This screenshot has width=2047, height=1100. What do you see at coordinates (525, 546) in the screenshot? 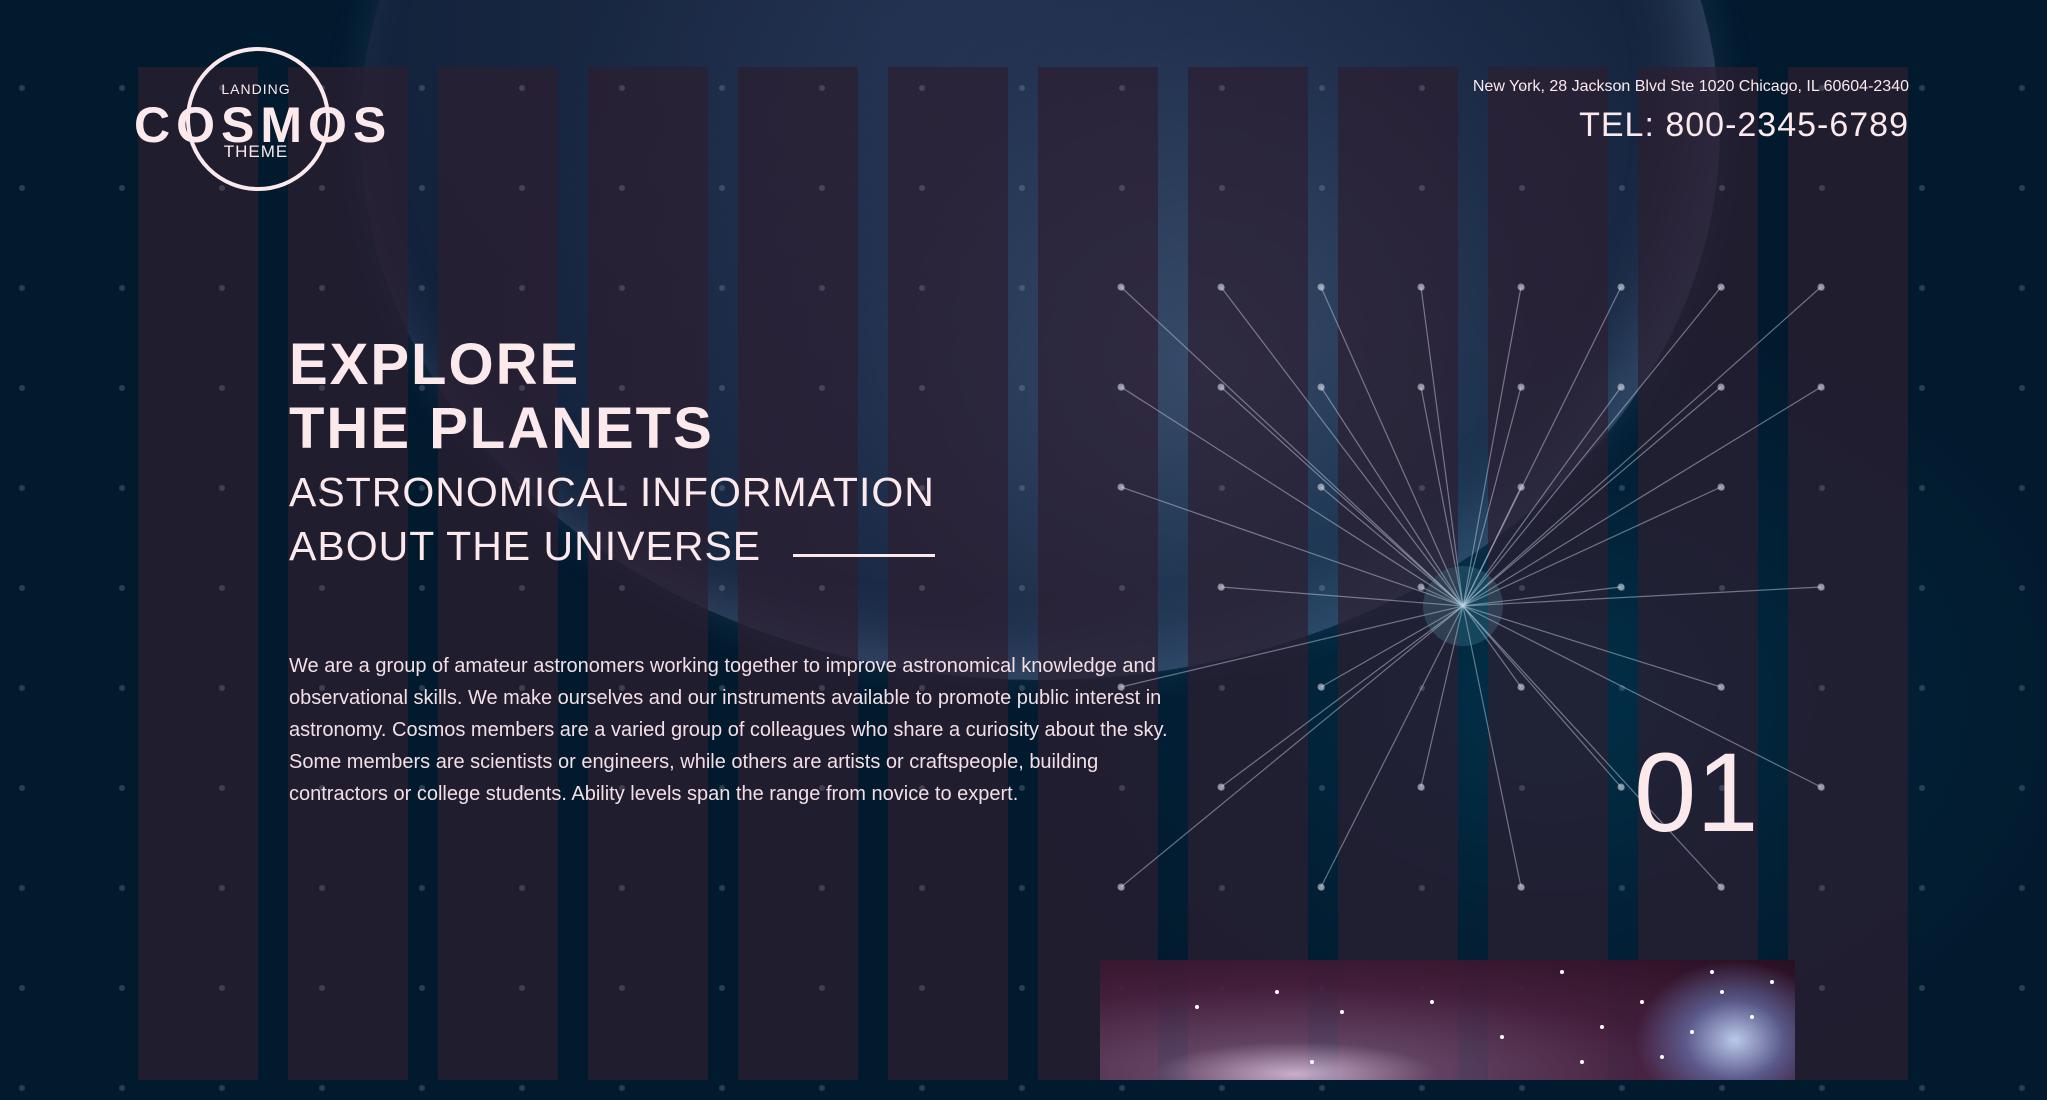
I see `hero-subtitle-line2: ABOUT THE UNIVERSE` at bounding box center [525, 546].